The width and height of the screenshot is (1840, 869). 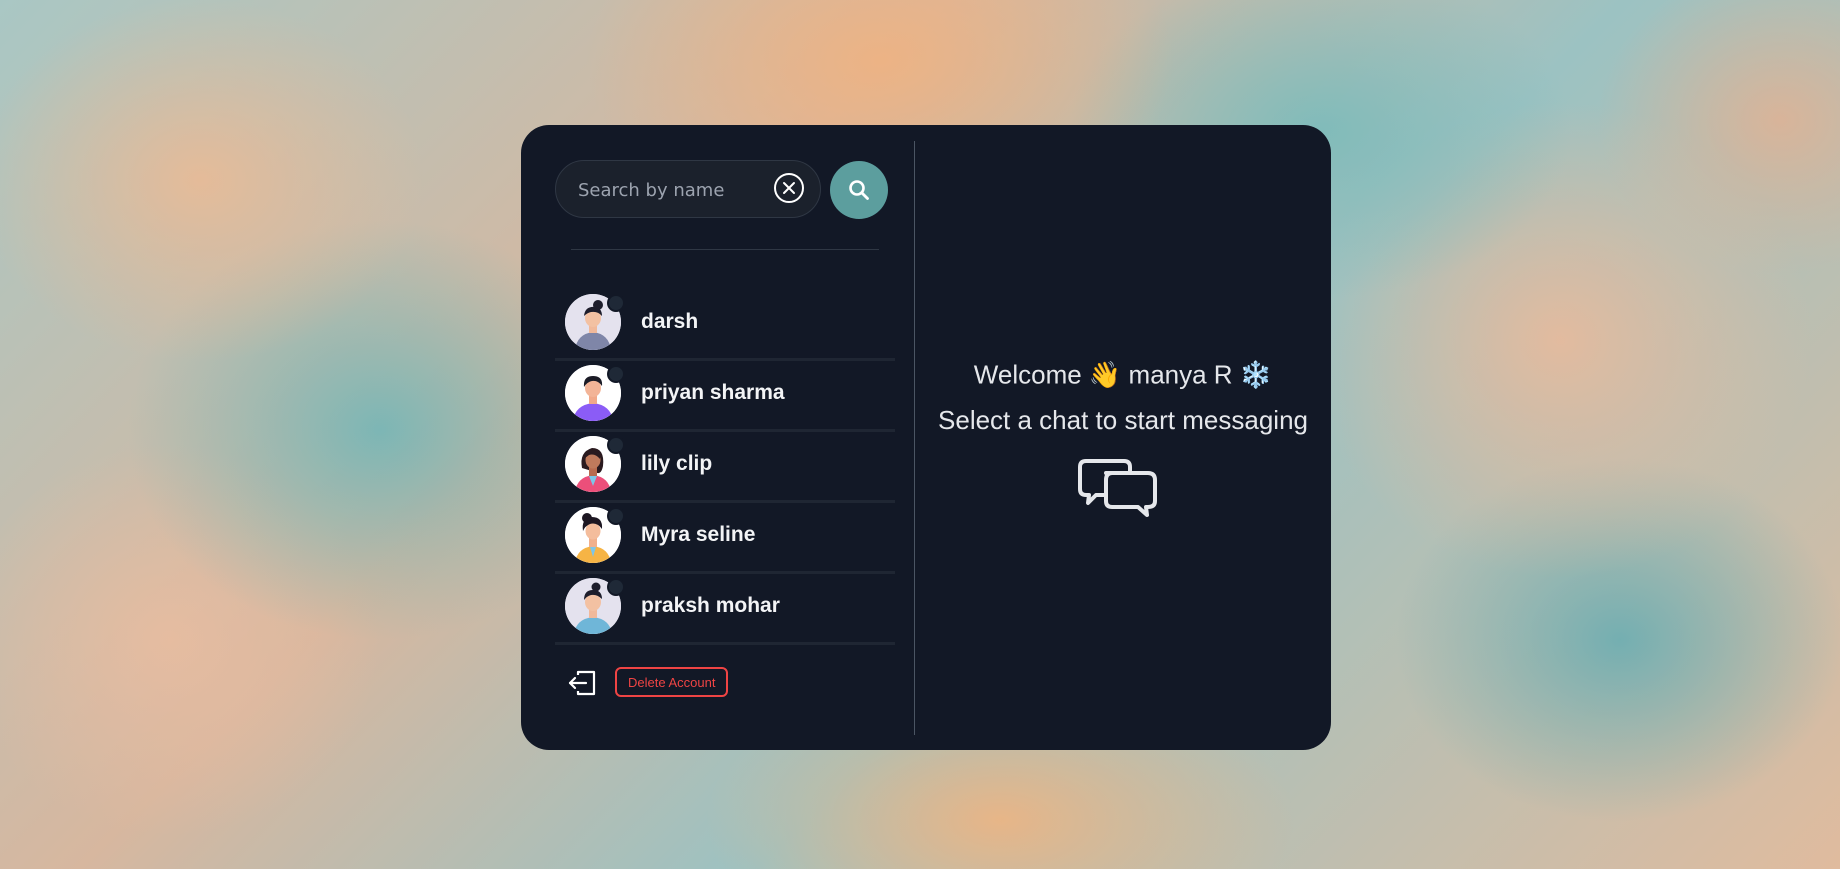 I want to click on conversation-name: darsh, so click(x=670, y=321).